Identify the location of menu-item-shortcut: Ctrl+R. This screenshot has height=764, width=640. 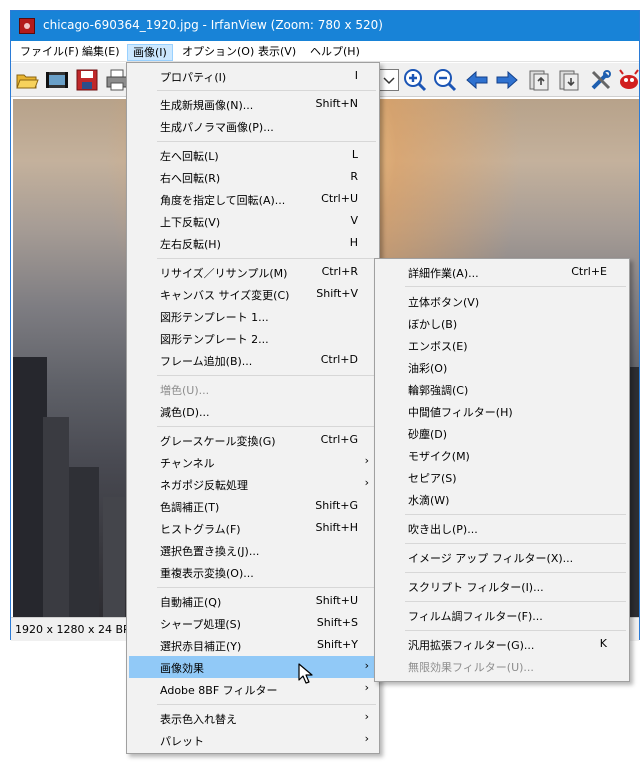
(339, 271).